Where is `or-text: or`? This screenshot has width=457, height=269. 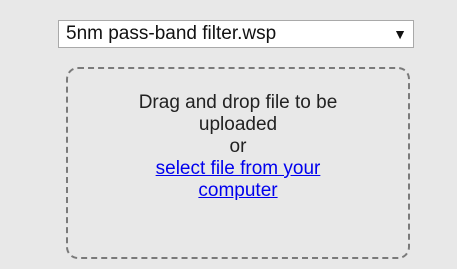
or-text: or is located at coordinates (238, 146).